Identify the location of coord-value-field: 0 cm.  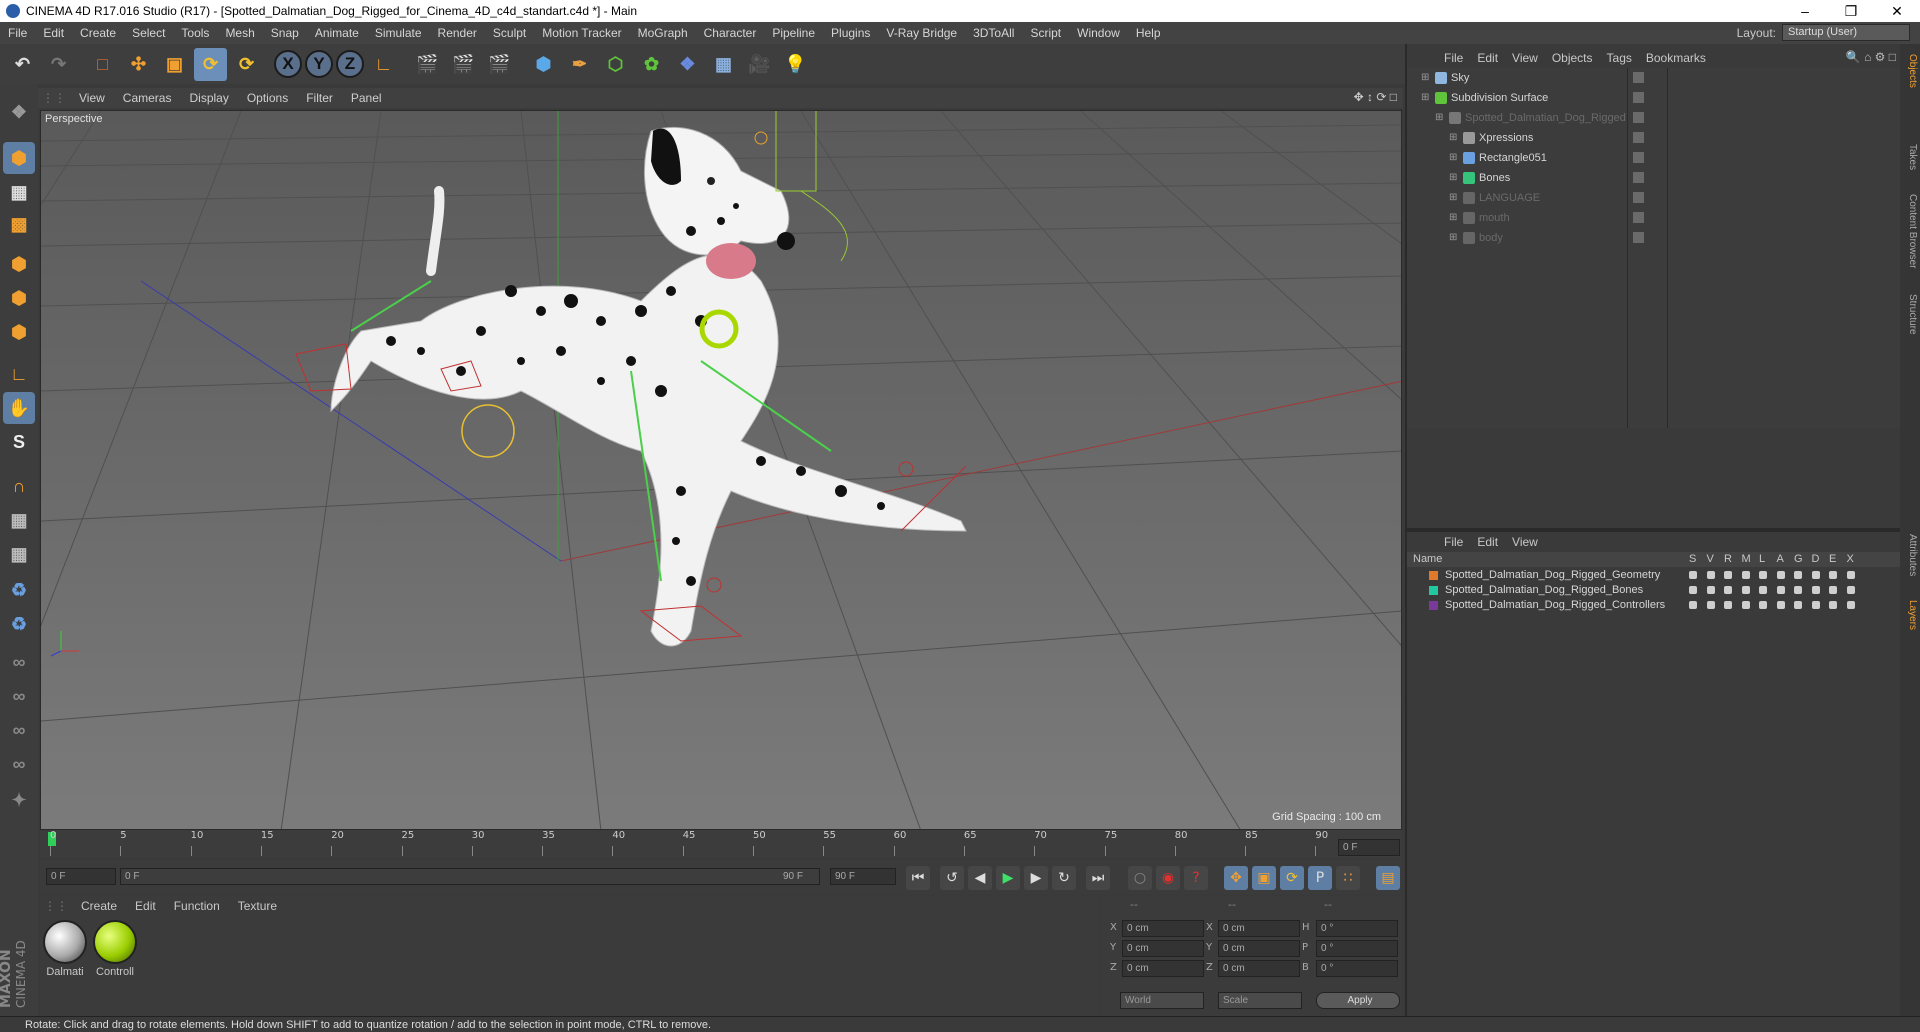
(1259, 968).